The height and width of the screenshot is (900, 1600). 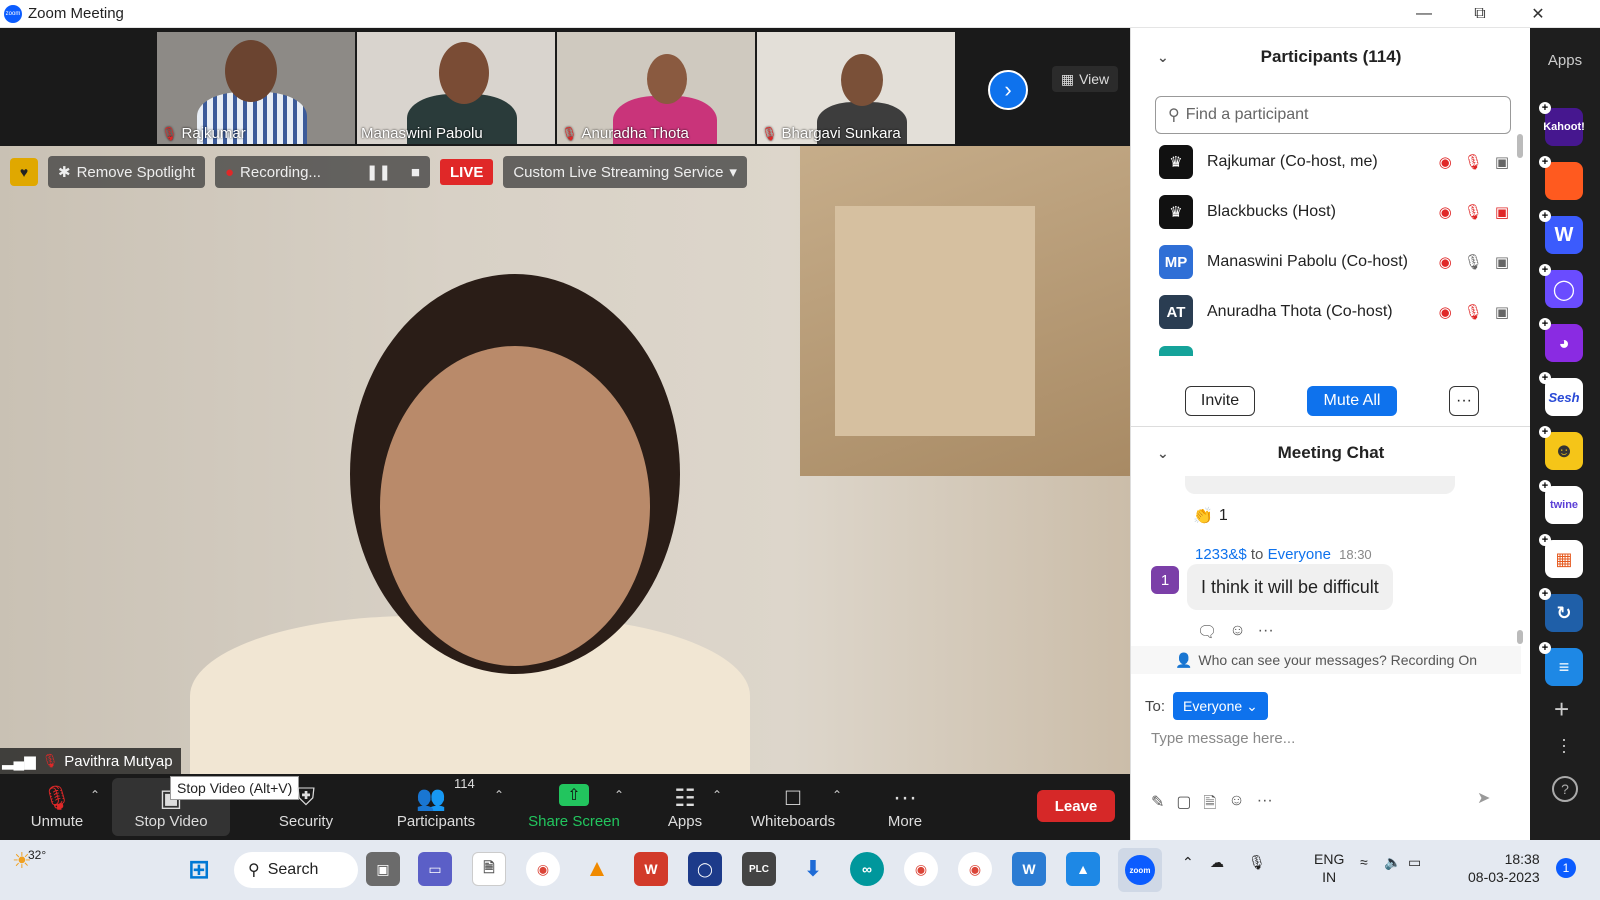 What do you see at coordinates (1464, 401) in the screenshot?
I see `participants-more-button: ···` at bounding box center [1464, 401].